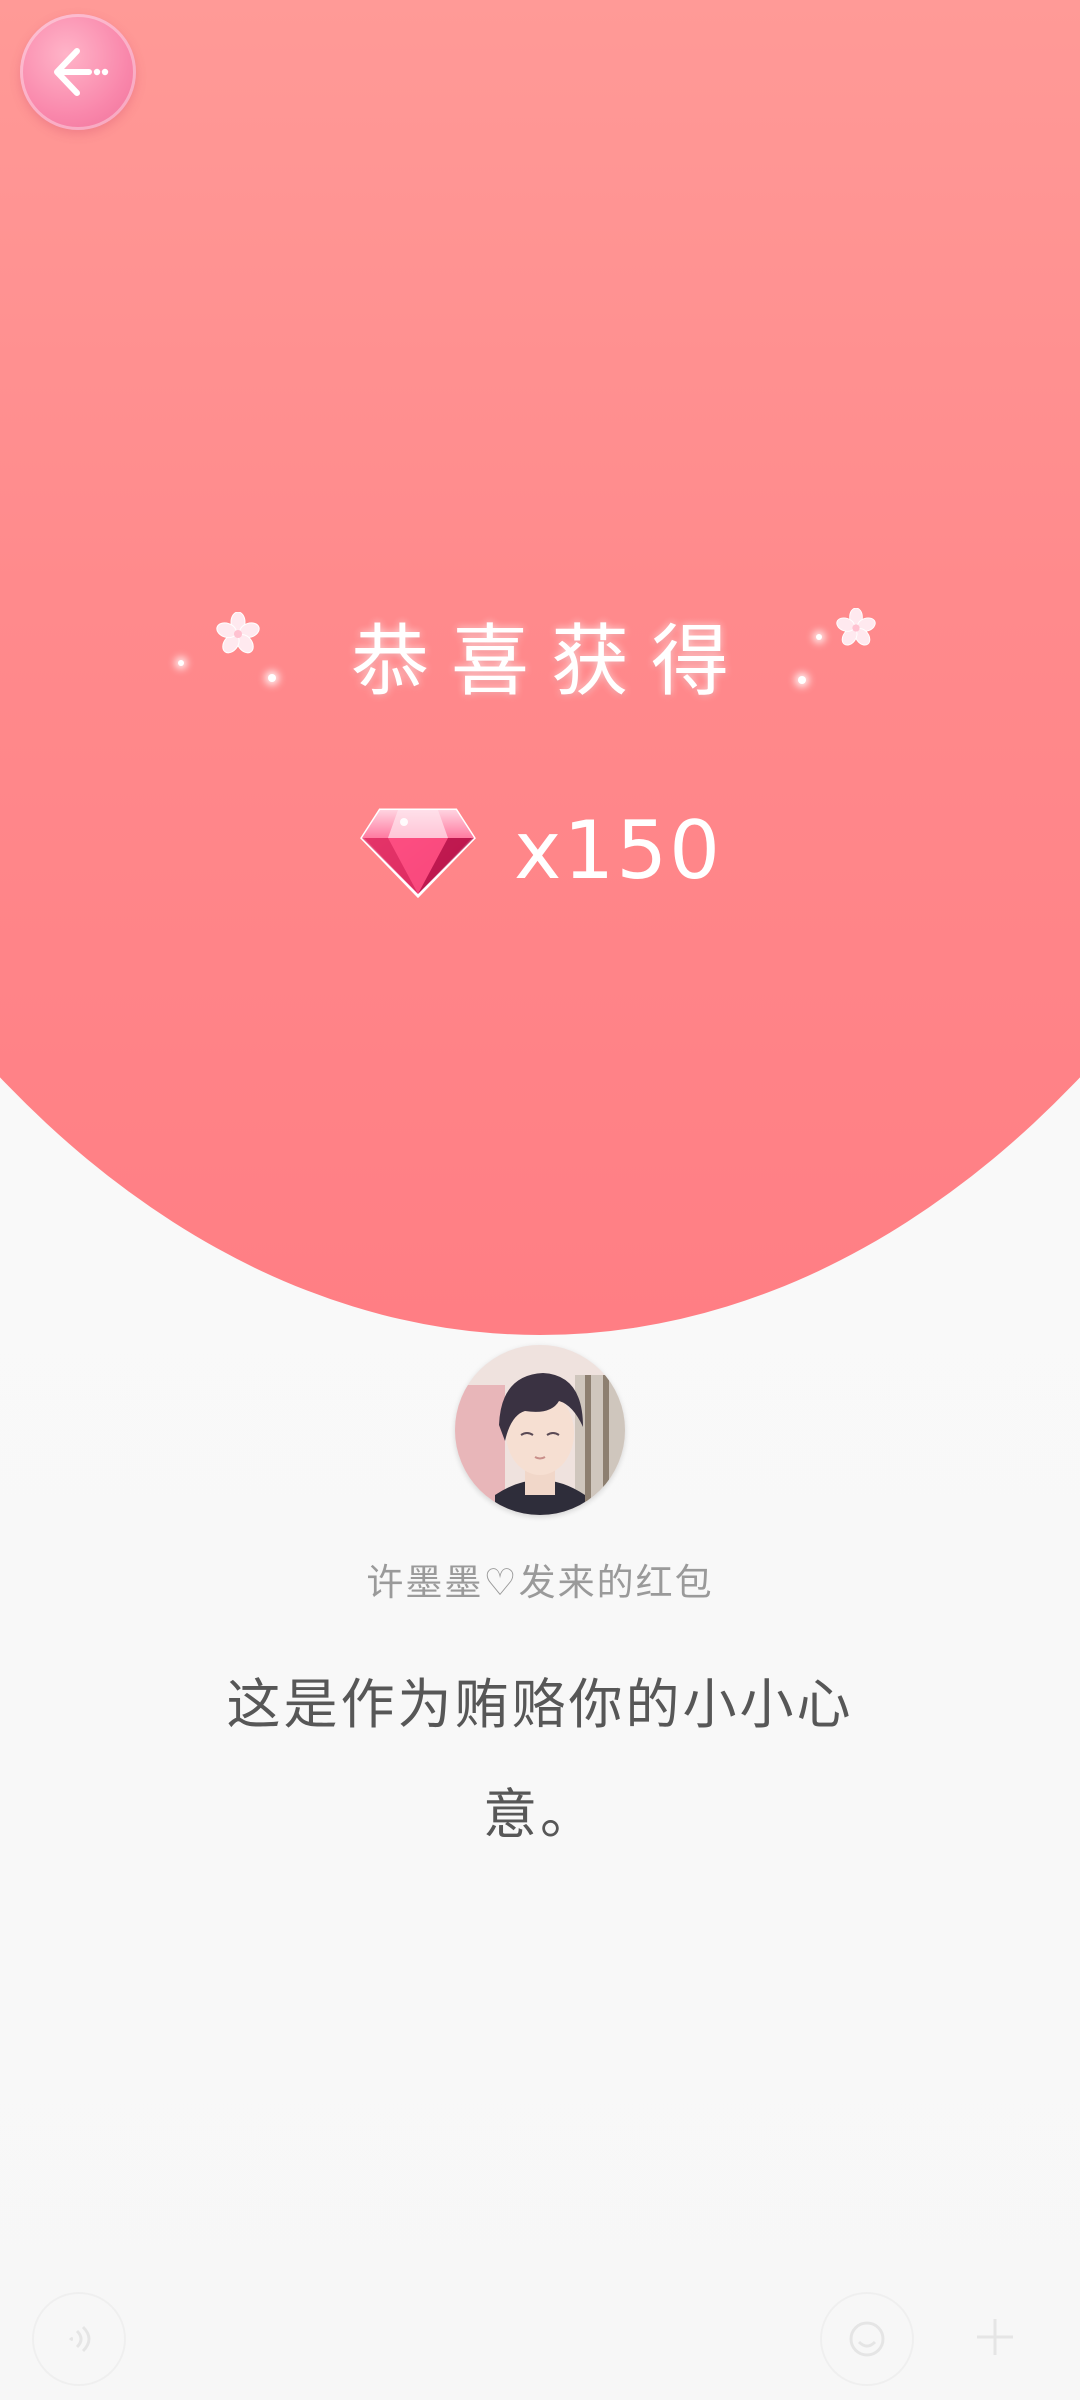 This screenshot has height=2400, width=1080. I want to click on reward-title: 恭喜获得, so click(550, 662).